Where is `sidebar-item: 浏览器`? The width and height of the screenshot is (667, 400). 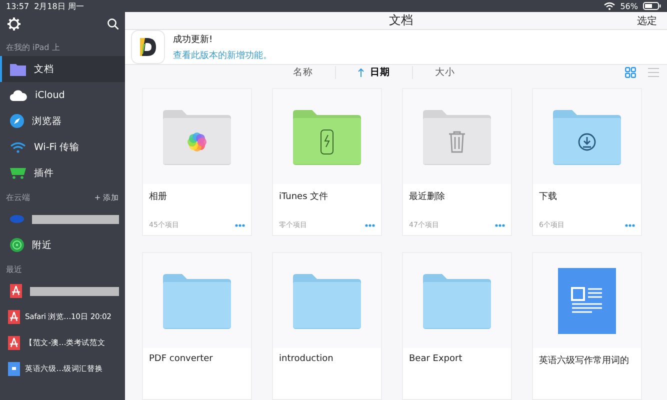
sidebar-item: 浏览器 is located at coordinates (62, 121).